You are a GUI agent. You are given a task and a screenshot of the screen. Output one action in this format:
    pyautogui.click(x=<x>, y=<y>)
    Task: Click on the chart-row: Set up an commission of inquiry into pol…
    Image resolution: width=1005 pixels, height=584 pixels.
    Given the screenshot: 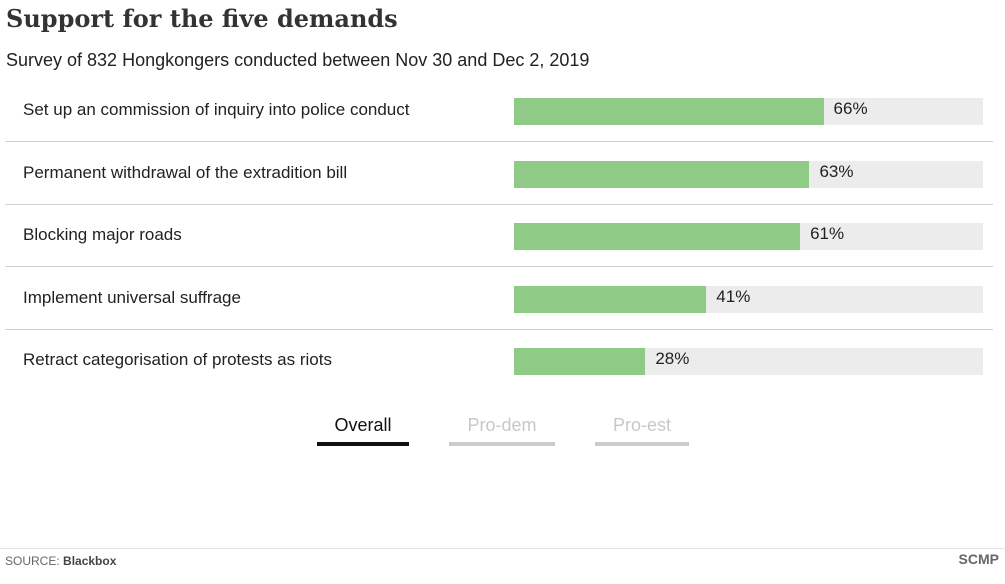 What is the action you would take?
    pyautogui.click(x=502, y=111)
    